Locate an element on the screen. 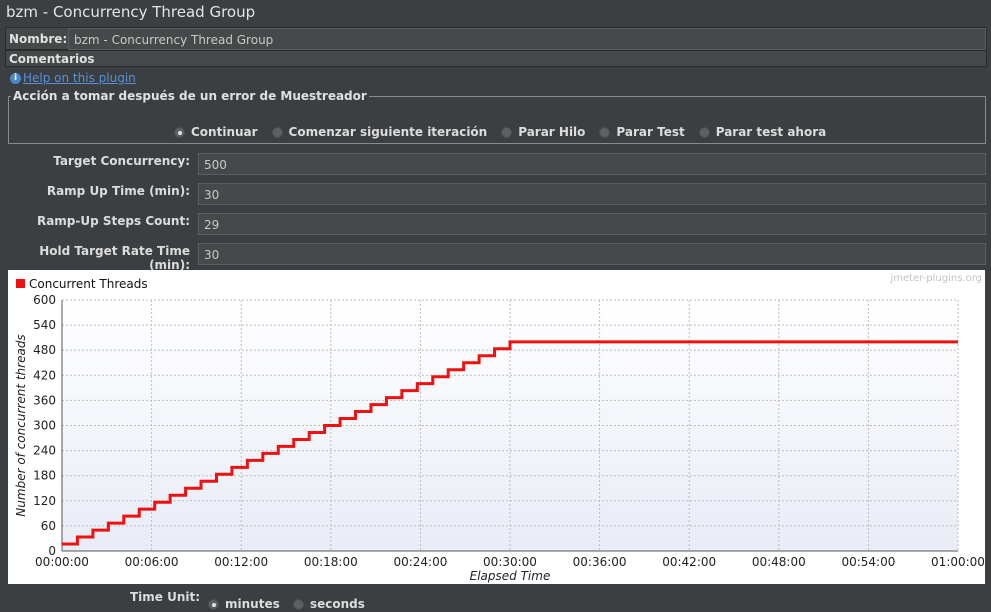  y-tick-label: 60 is located at coordinates (48, 526).